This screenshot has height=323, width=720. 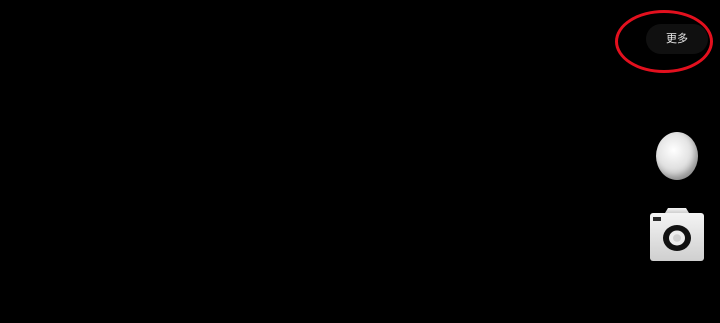 I want to click on more-button-label: 更多, so click(x=677, y=38).